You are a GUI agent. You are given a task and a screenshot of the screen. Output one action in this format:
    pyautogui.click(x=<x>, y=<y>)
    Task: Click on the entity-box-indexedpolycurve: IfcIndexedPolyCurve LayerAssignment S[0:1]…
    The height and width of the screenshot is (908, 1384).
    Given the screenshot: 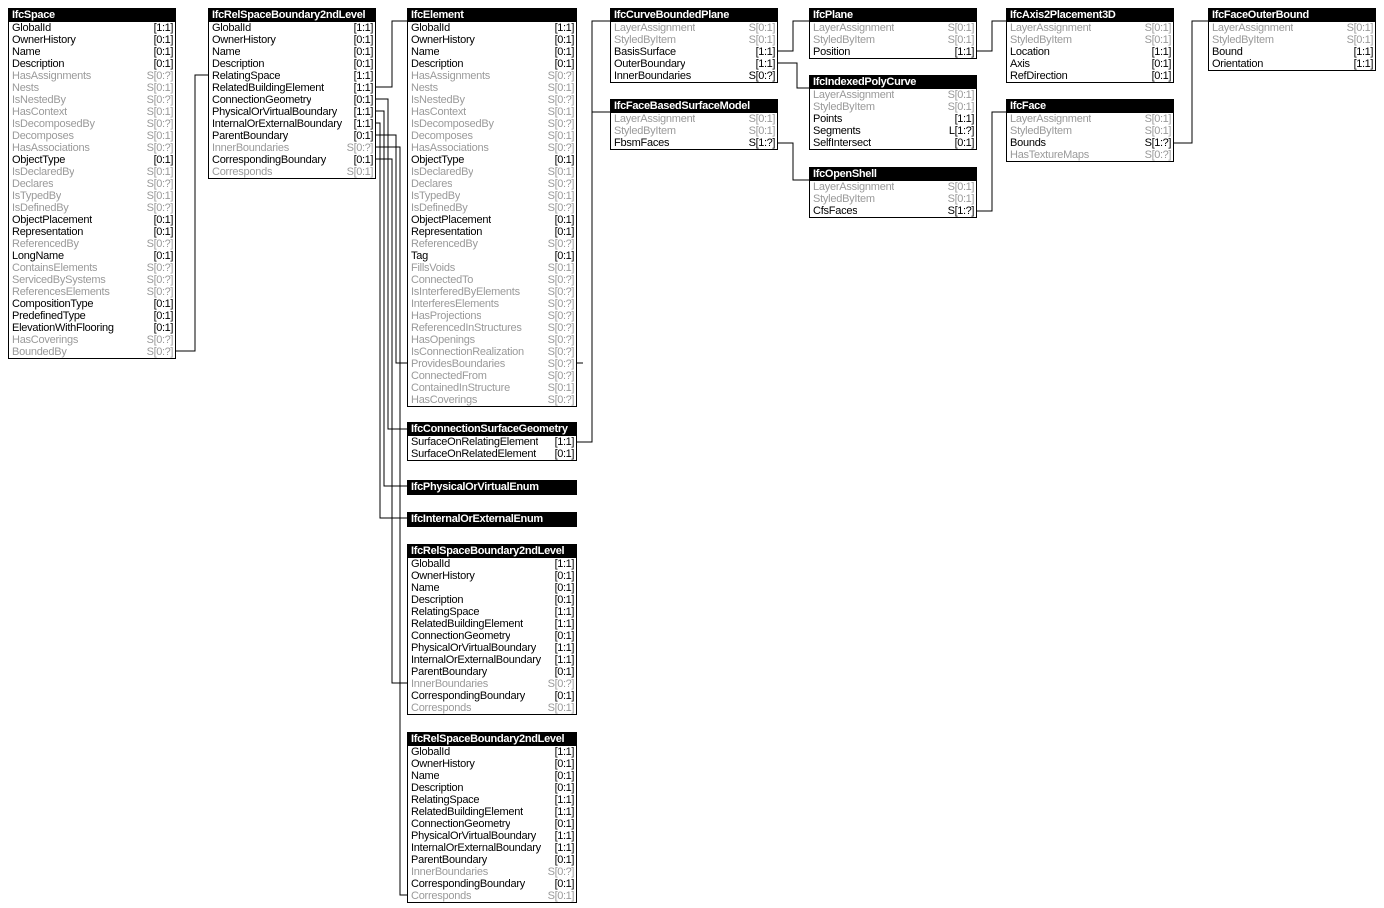 What is the action you would take?
    pyautogui.click(x=893, y=112)
    